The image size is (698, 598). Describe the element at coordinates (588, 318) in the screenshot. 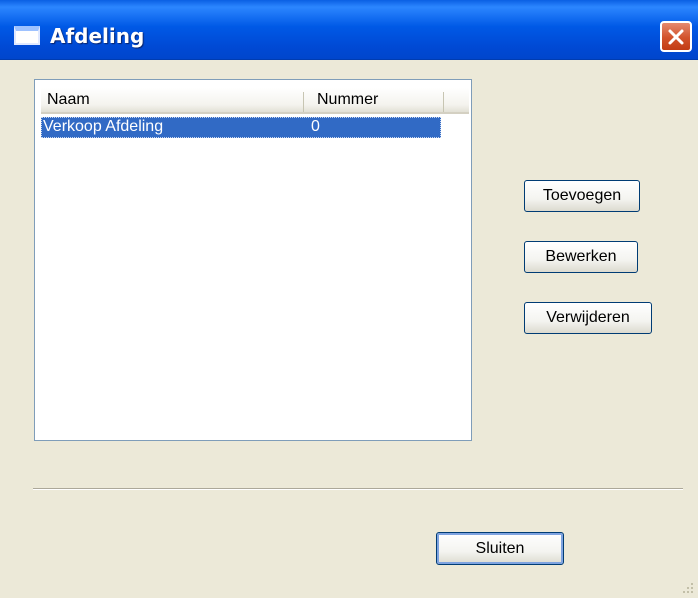

I see `delete-button: Verwijderen` at that location.